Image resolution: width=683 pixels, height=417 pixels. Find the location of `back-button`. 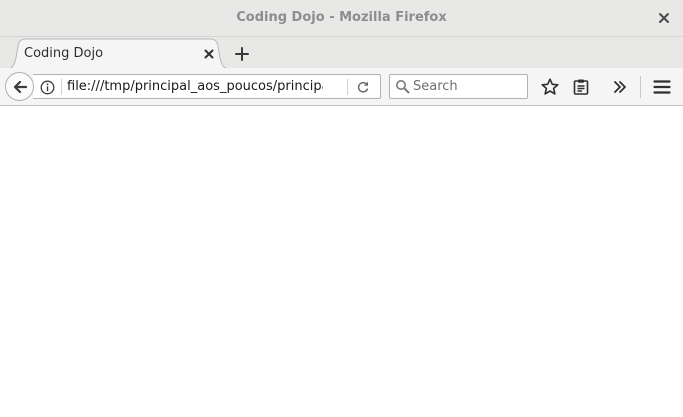

back-button is located at coordinates (19, 86).